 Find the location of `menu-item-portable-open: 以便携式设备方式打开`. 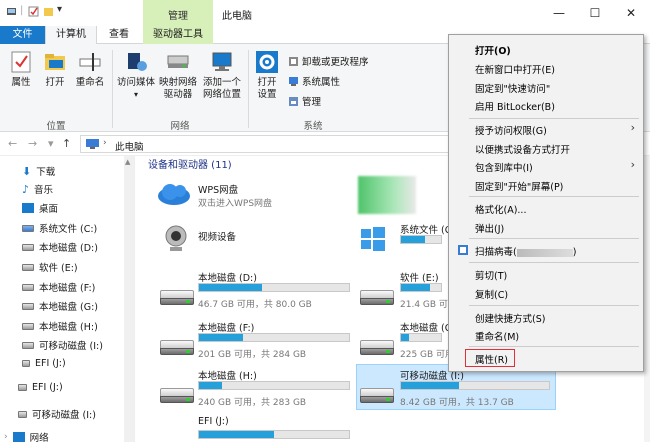

menu-item-portable-open: 以便携式设备方式打开 is located at coordinates (522, 149).